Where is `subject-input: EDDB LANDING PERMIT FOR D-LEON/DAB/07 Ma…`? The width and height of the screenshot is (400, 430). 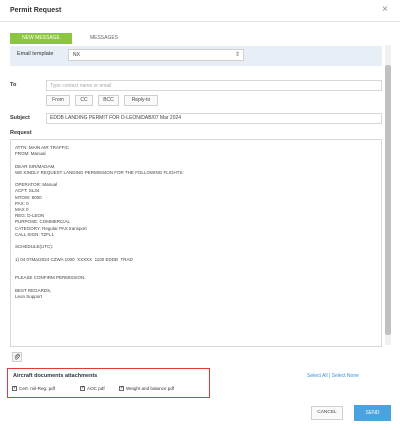 subject-input: EDDB LANDING PERMIT FOR D-LEON/DAB/07 Ma… is located at coordinates (214, 118).